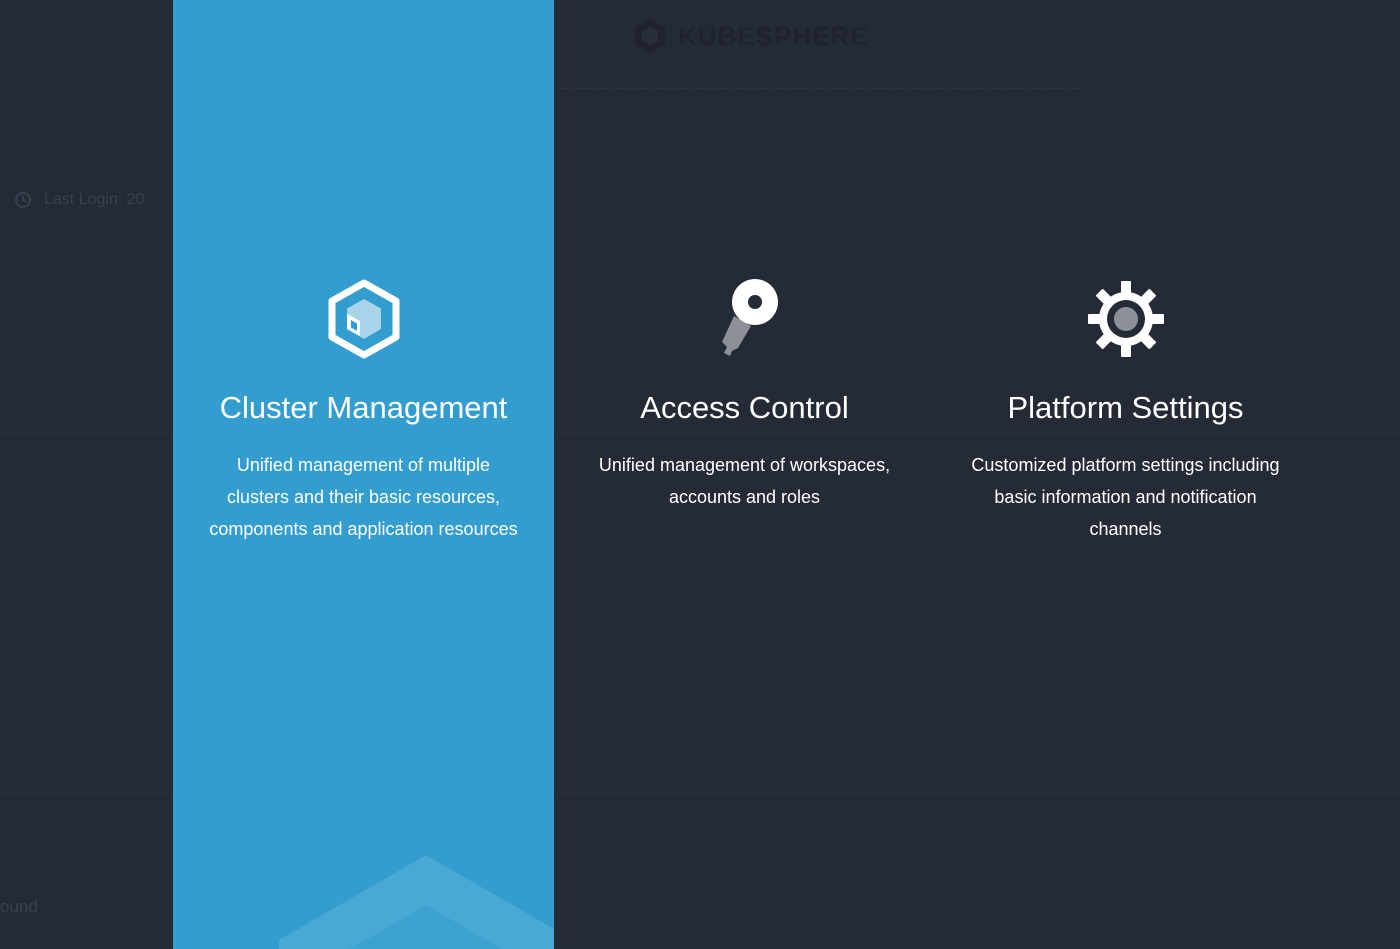  What do you see at coordinates (23, 200) in the screenshot?
I see `clock-icon` at bounding box center [23, 200].